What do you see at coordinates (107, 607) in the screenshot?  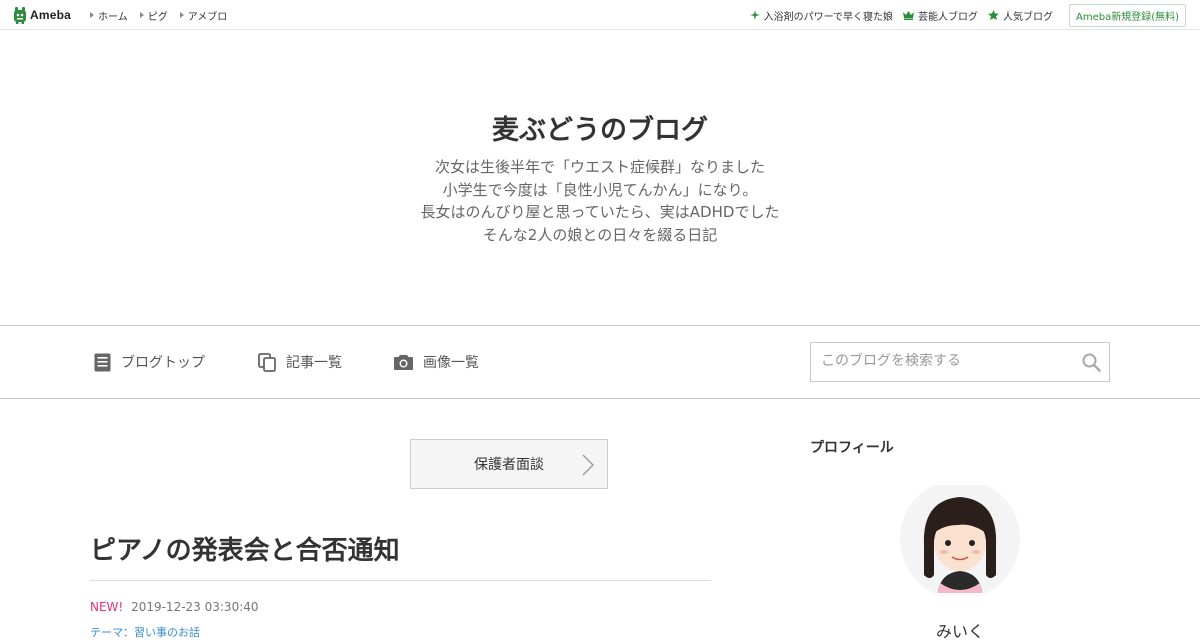 I see `new-badge: NEW!` at bounding box center [107, 607].